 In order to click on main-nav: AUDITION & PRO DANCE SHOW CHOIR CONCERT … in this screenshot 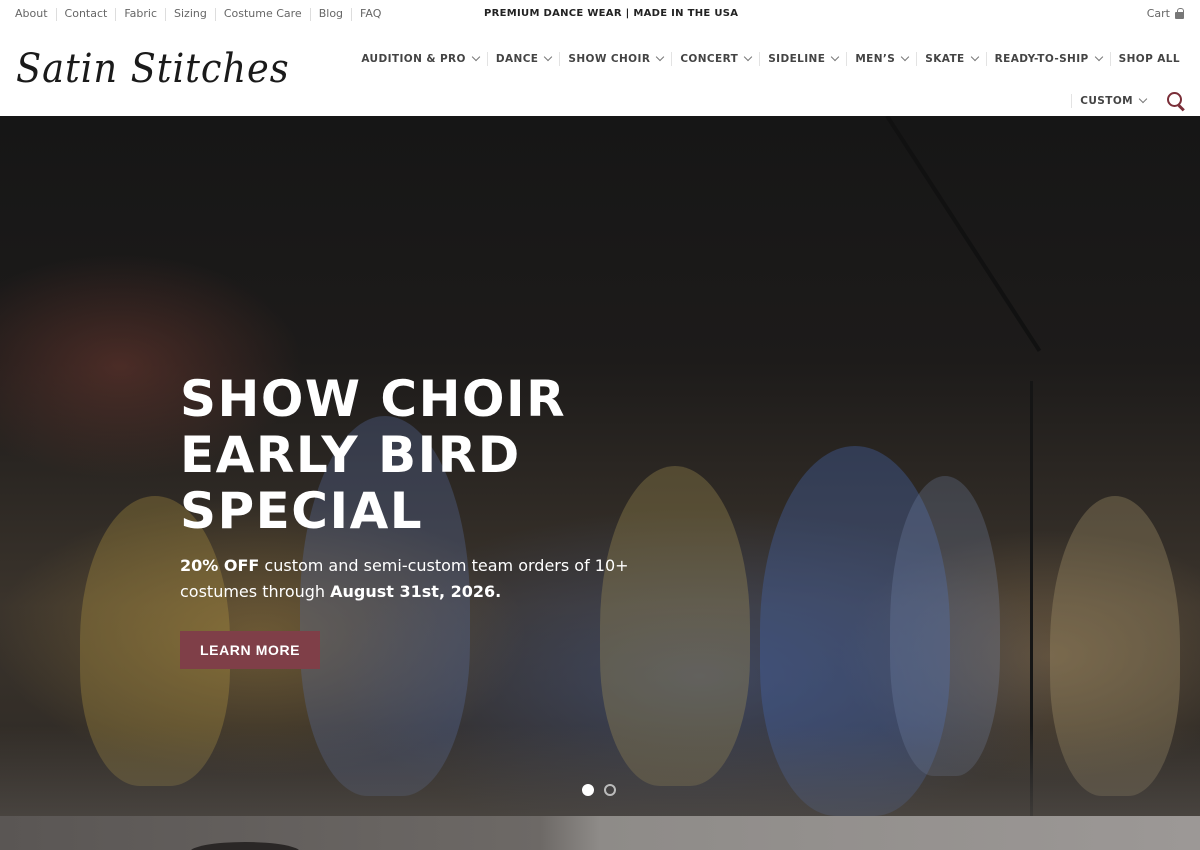, I will do `click(770, 59)`.